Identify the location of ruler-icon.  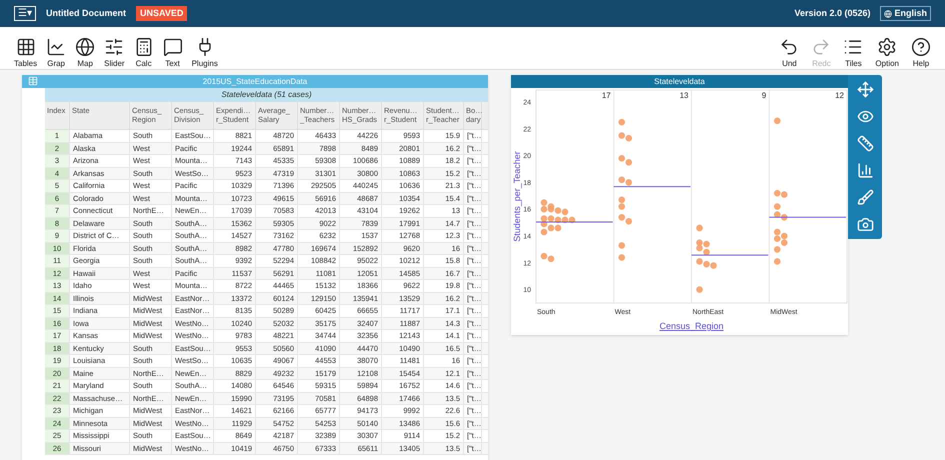
(865, 143).